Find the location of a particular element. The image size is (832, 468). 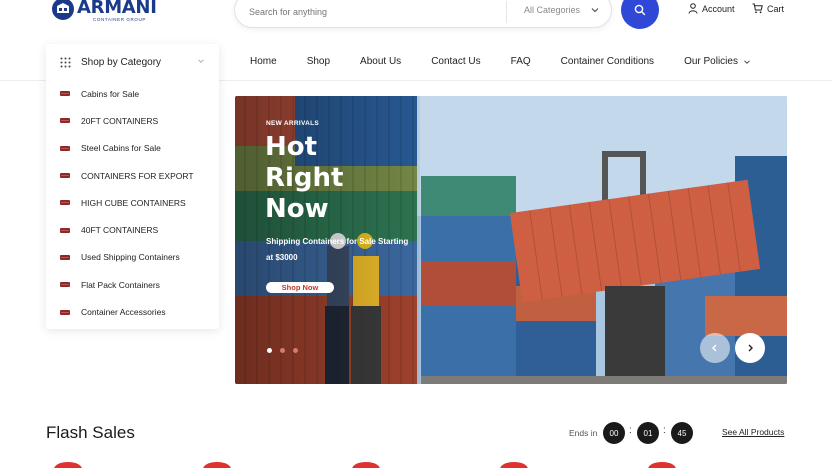

hero-title: Hot Right Now is located at coordinates (304, 178).